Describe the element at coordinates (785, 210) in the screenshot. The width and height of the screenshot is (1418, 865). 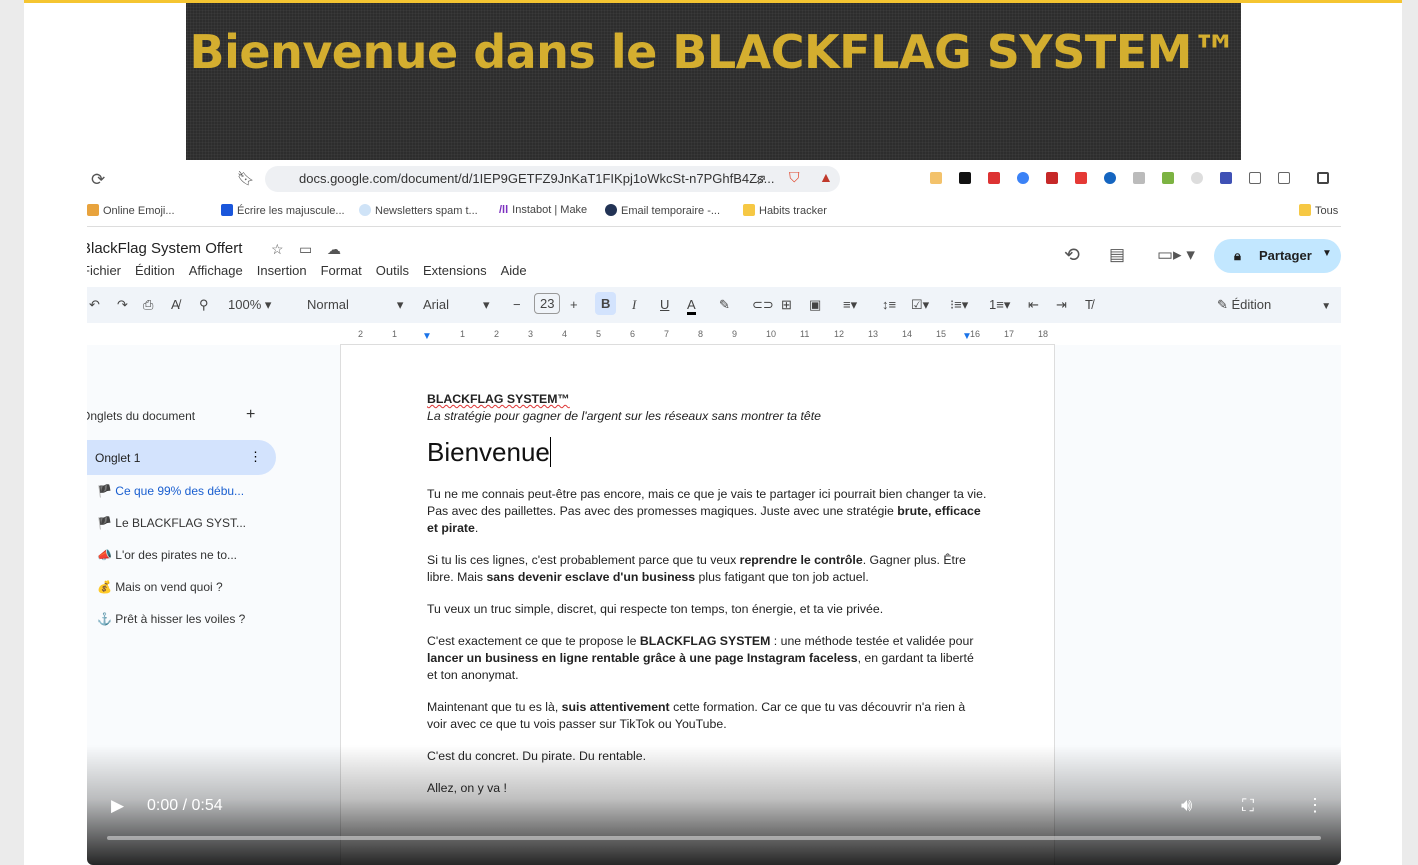
I see `bookmark-folder: Habits tracker` at that location.